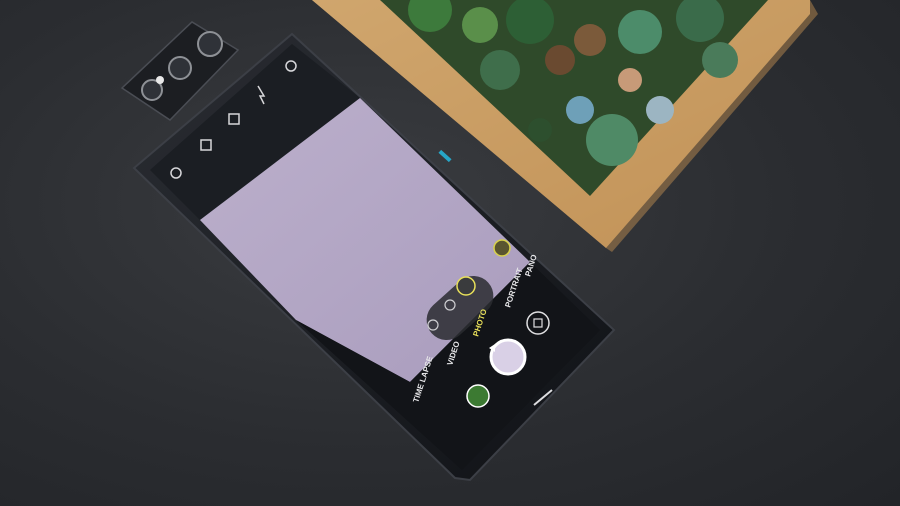  I want to click on wide-lens-icon, so click(466, 286).